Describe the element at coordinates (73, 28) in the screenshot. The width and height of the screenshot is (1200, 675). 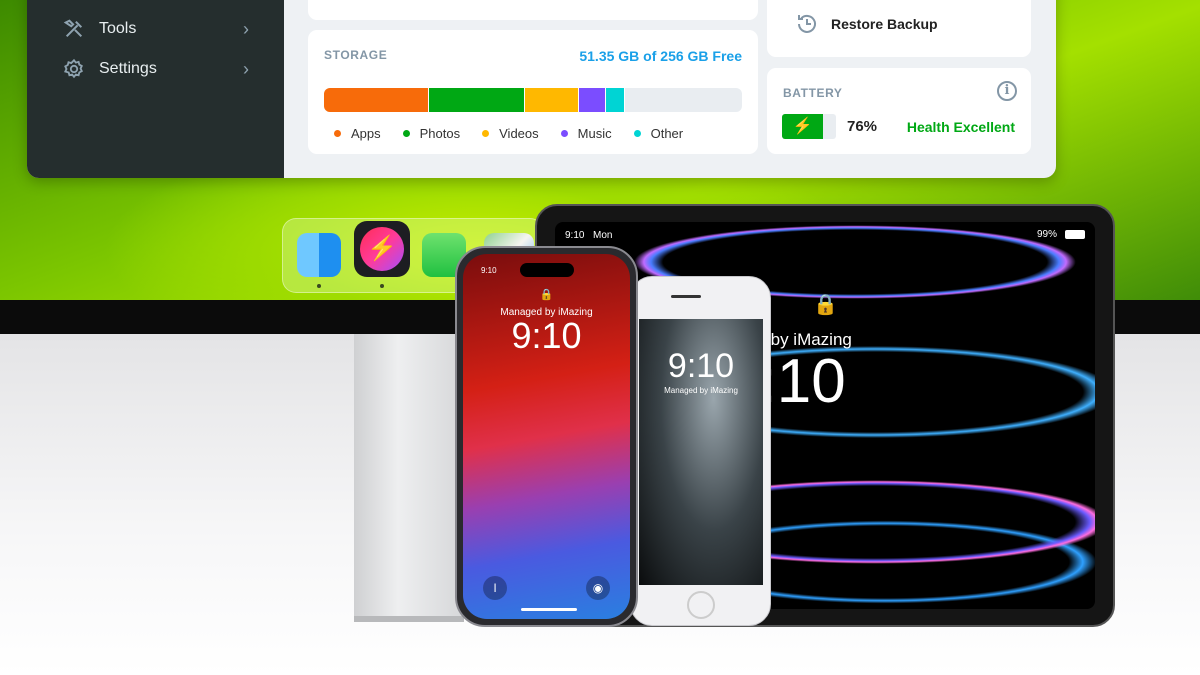
I see `tools-icon` at that location.